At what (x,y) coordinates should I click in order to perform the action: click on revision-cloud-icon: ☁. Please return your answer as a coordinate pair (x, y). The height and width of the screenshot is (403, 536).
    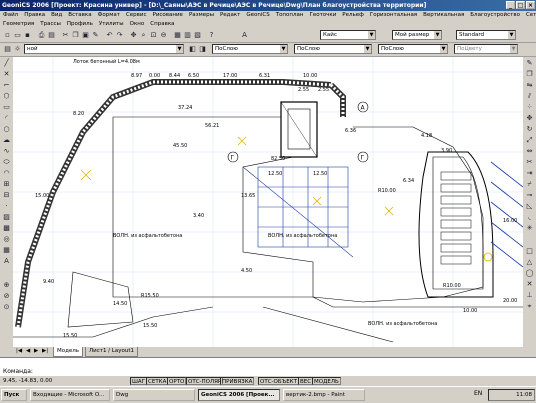
    Looking at the image, I should click on (6, 140).